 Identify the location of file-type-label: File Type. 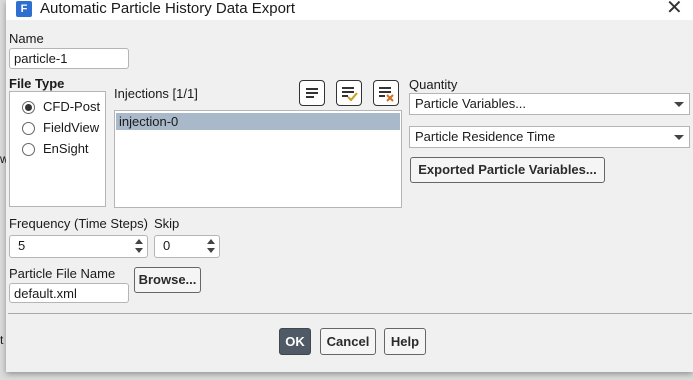
(37, 83).